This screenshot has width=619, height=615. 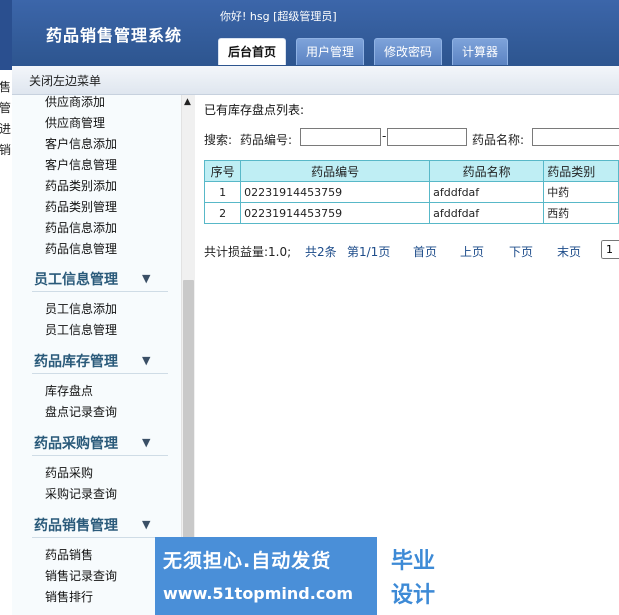 I want to click on tab-user-management: 用户管理, so click(x=330, y=51).